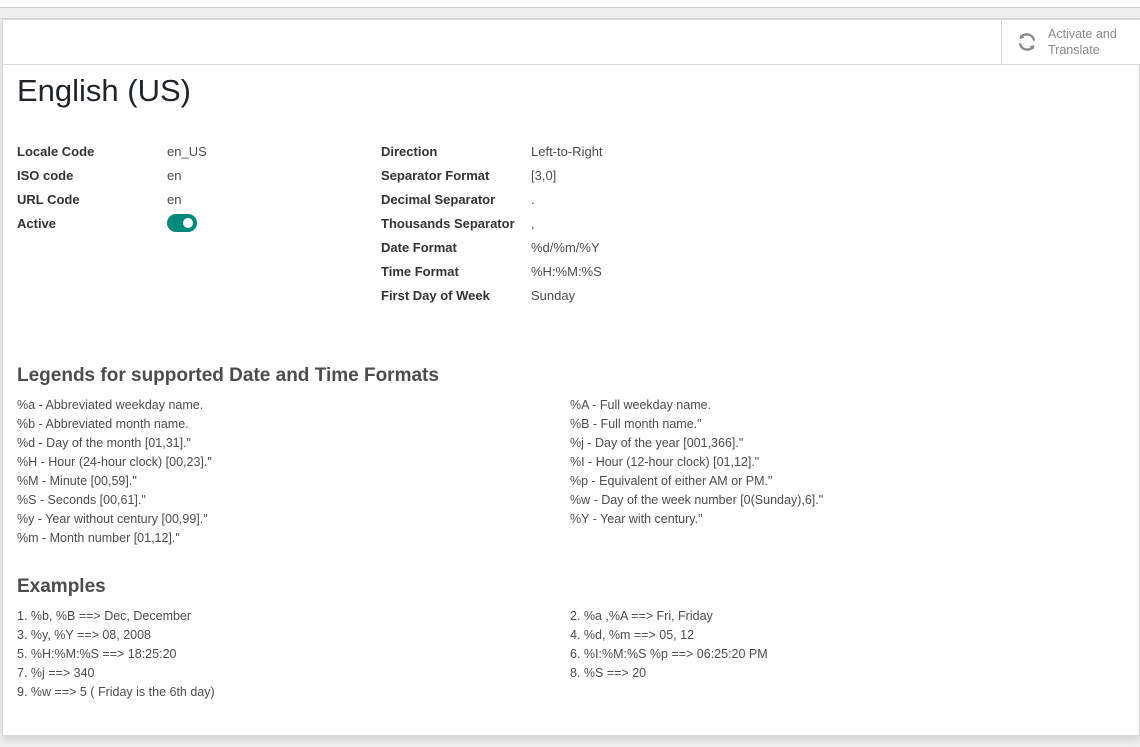  I want to click on activate-label-line2: Translate, so click(1074, 50).